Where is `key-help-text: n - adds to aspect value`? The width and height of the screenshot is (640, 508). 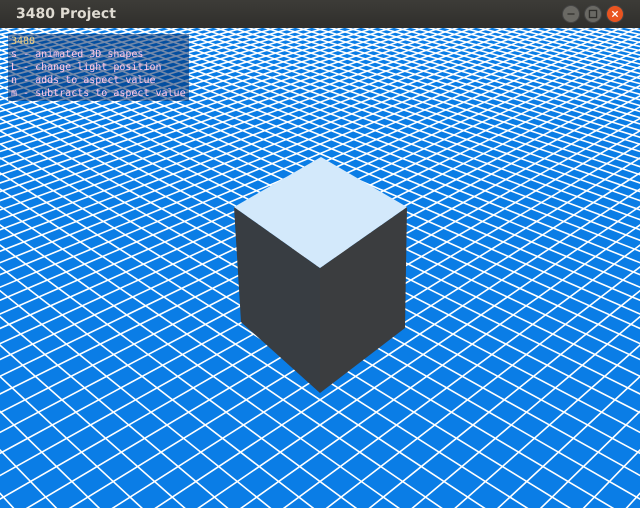
key-help-text: n - adds to aspect value is located at coordinates (83, 80).